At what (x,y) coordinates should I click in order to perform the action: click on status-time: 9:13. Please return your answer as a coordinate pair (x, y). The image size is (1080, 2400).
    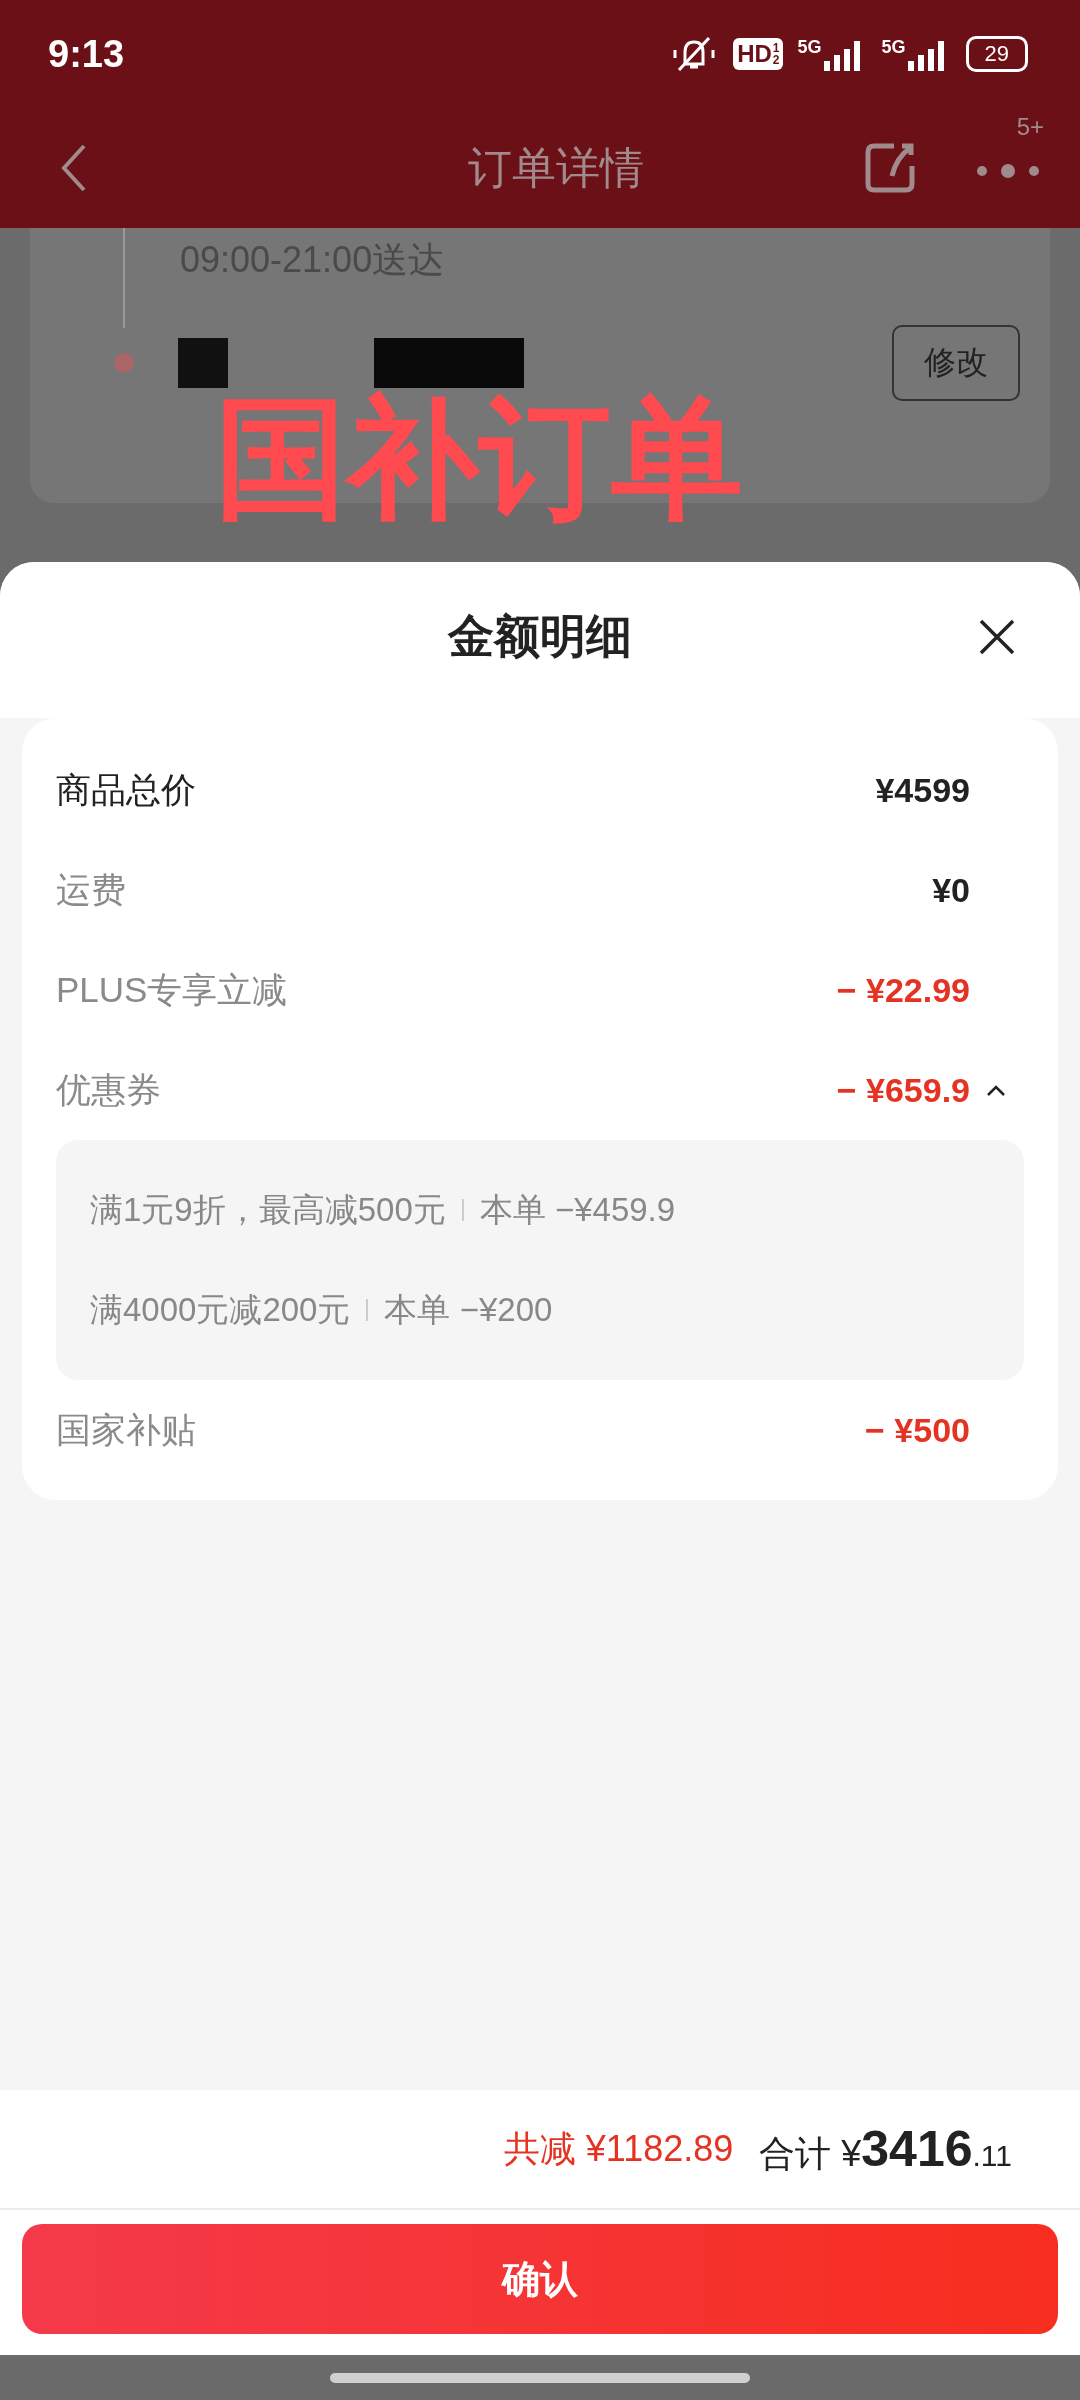
    Looking at the image, I should click on (86, 54).